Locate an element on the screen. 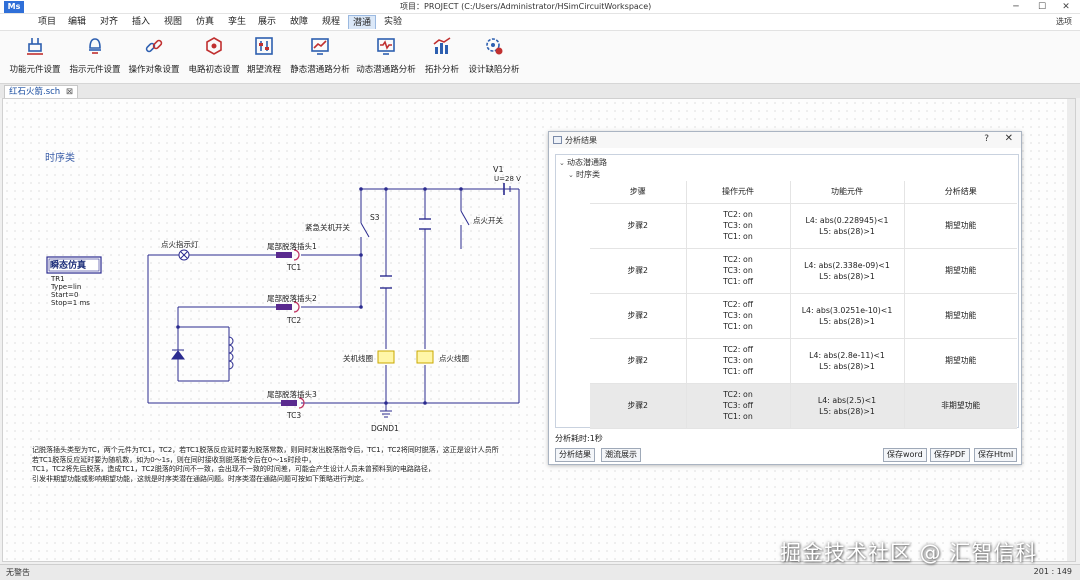  analysis-result-button: 分析结果 is located at coordinates (575, 455).